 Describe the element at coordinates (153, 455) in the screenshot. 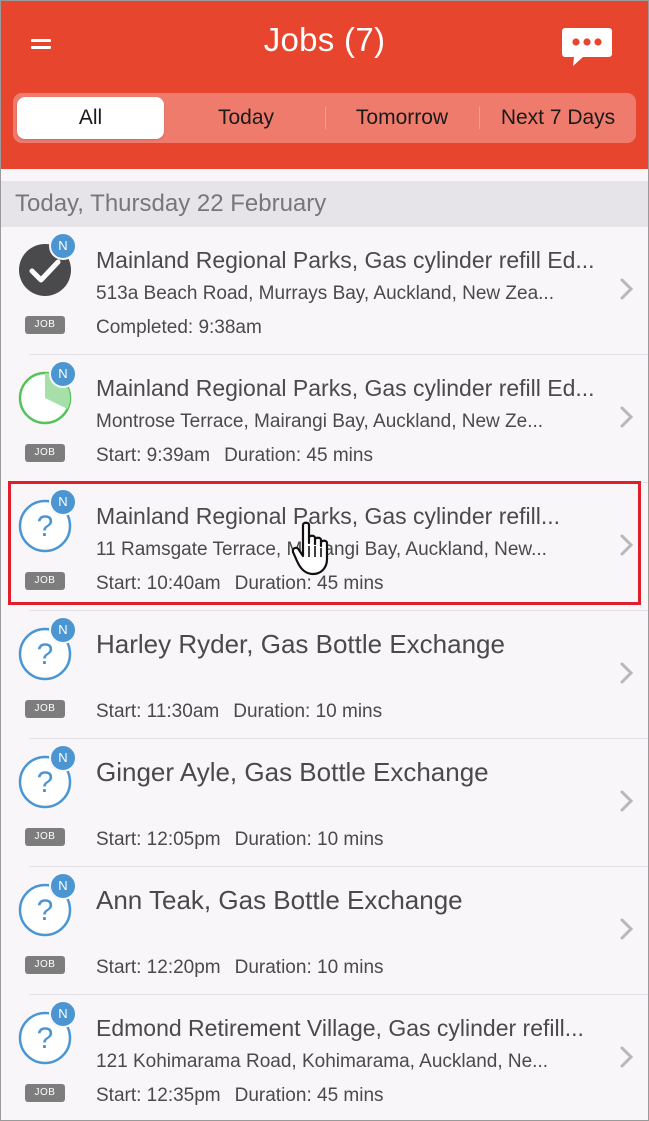

I see `job-start-time: Start: 9:39am` at that location.